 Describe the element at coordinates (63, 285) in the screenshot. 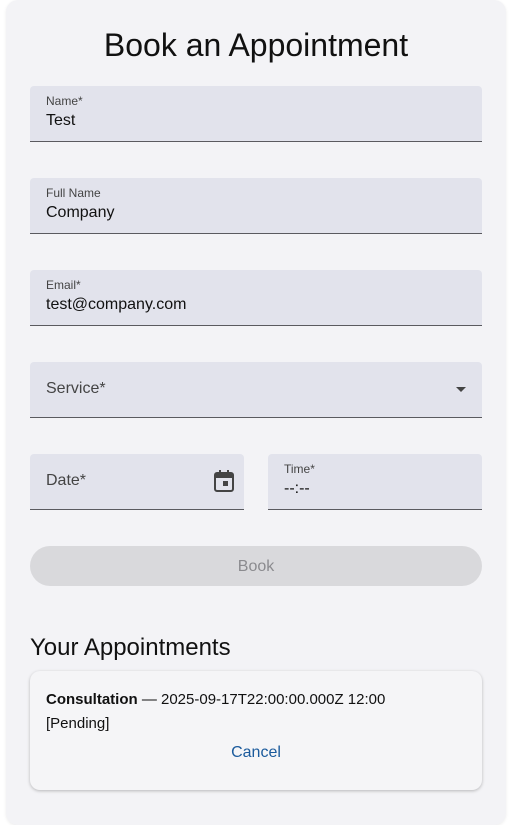

I see `email-field-label: Email*` at that location.